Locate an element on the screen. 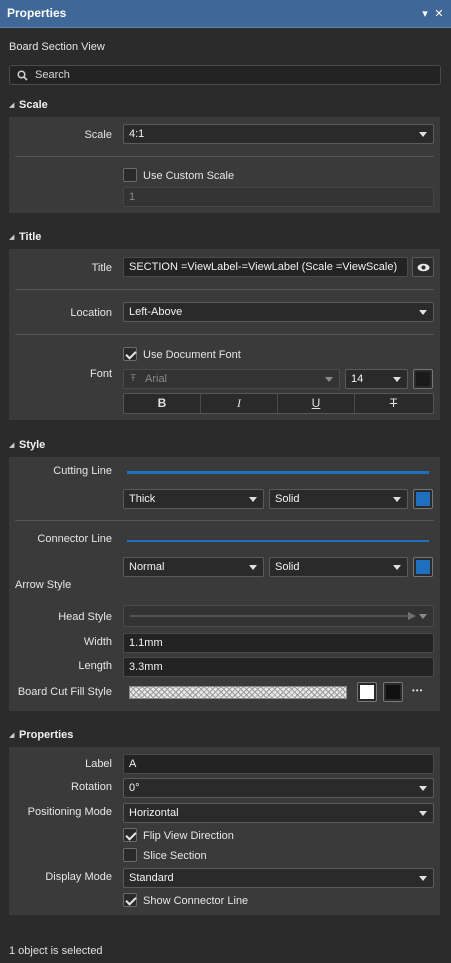 This screenshot has width=451, height=963. location-label: Location is located at coordinates (91, 313).